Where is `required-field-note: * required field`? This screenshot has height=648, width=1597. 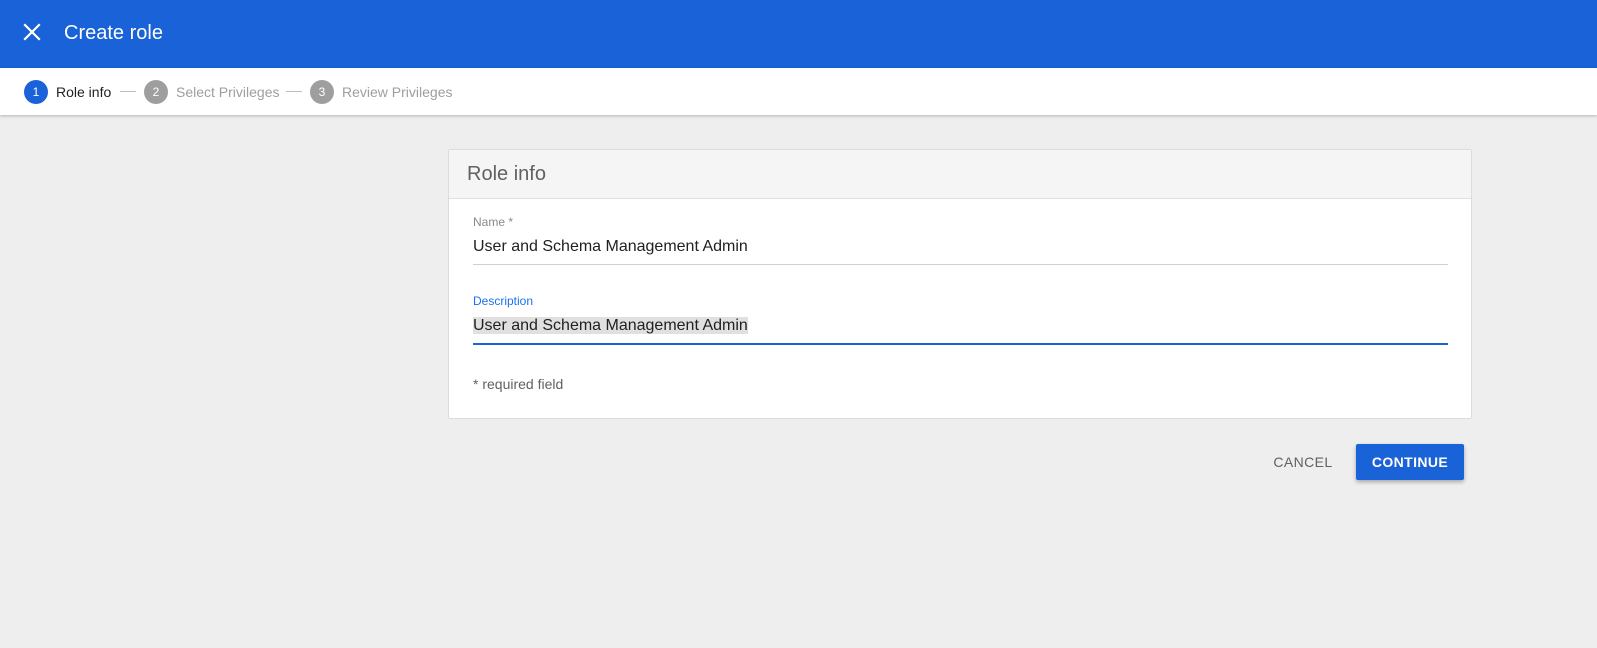
required-field-note: * required field is located at coordinates (518, 384).